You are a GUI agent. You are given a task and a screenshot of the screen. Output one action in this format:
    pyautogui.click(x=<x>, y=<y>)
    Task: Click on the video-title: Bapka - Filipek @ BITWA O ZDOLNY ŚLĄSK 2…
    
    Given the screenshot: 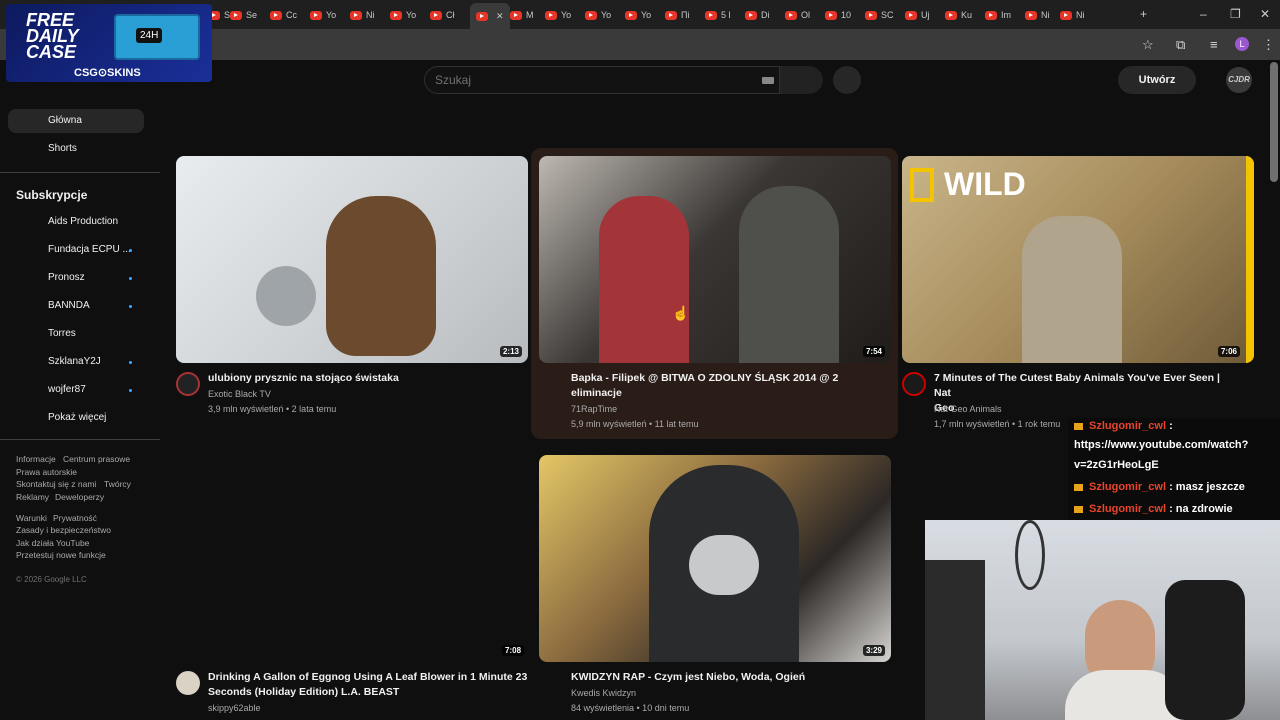 What is the action you would take?
    pyautogui.click(x=721, y=386)
    